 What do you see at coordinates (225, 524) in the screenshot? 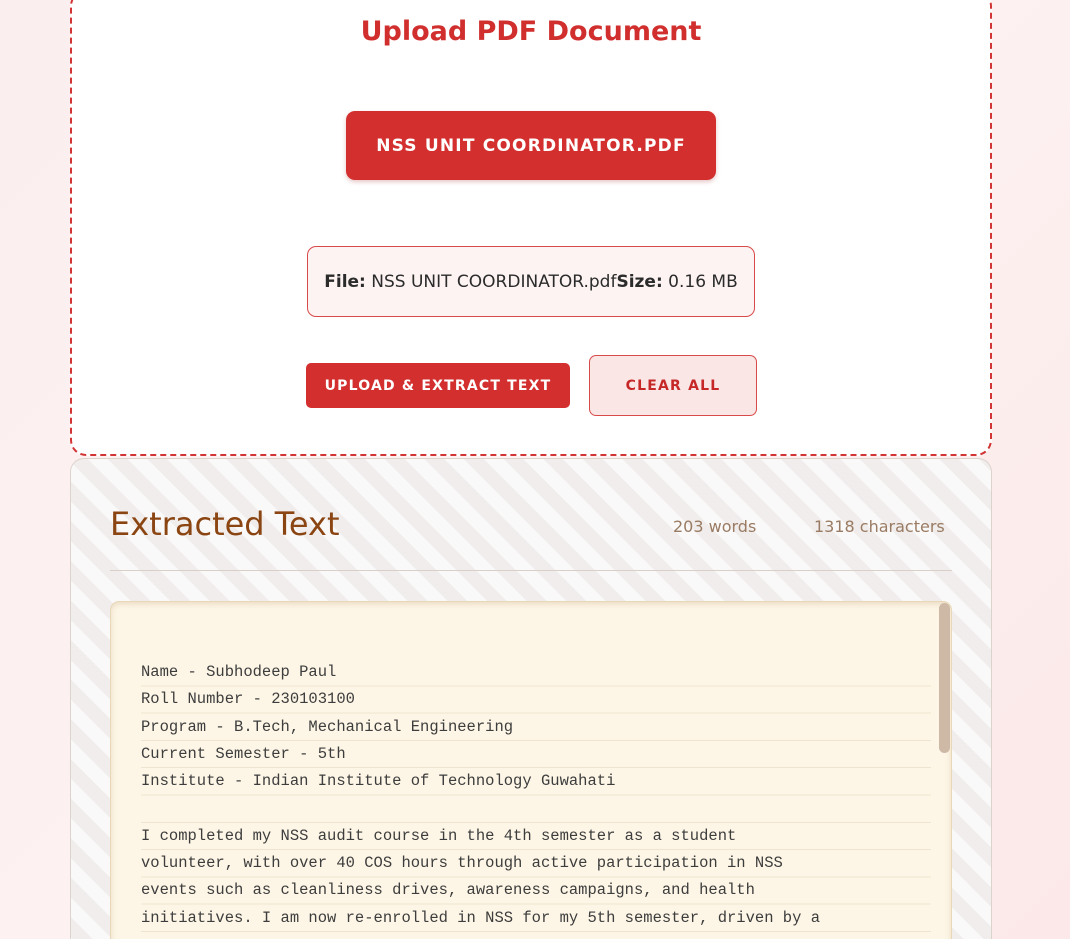
I see `extracted-text-title: Extracted Text` at bounding box center [225, 524].